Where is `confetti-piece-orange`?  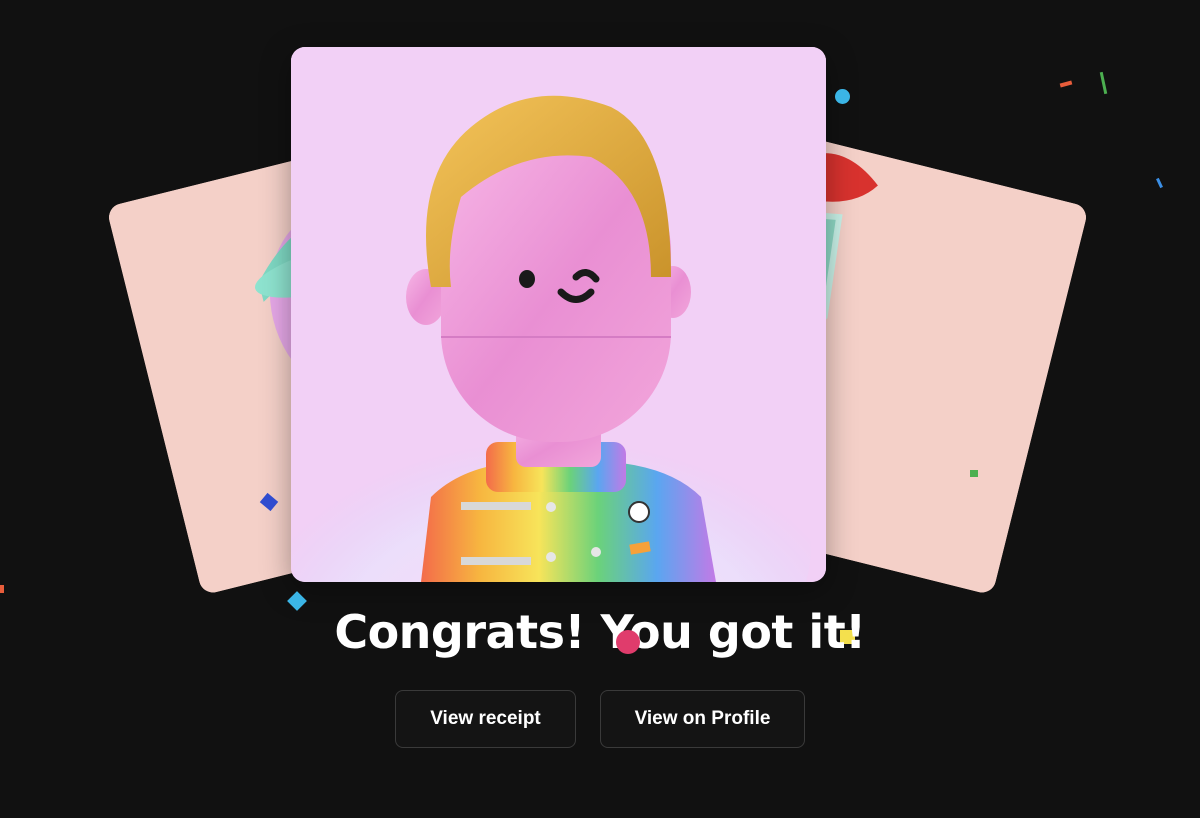
confetti-piece-orange is located at coordinates (1066, 84).